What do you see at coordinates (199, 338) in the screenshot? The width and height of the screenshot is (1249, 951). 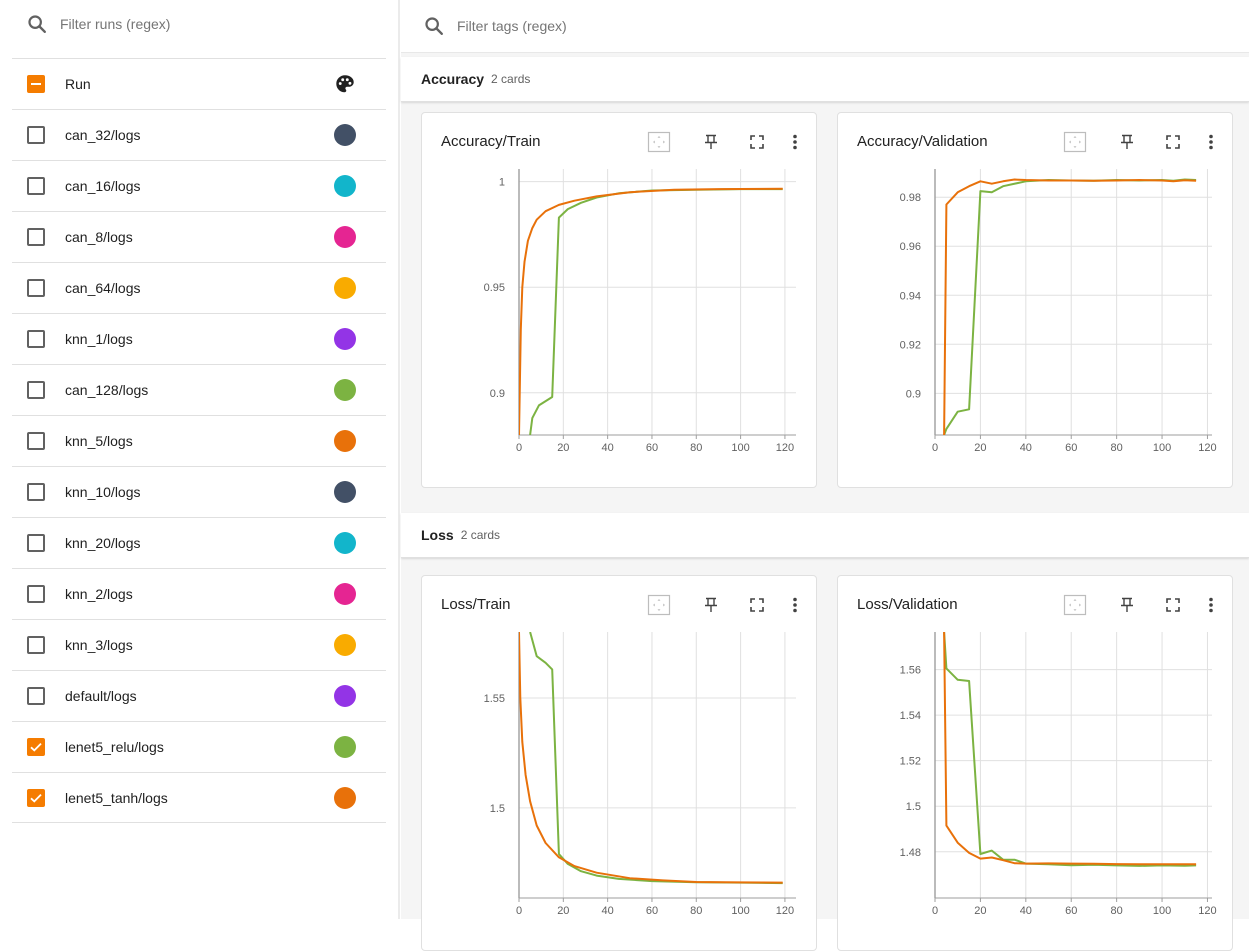 I see `run-row: knn_1/logs` at bounding box center [199, 338].